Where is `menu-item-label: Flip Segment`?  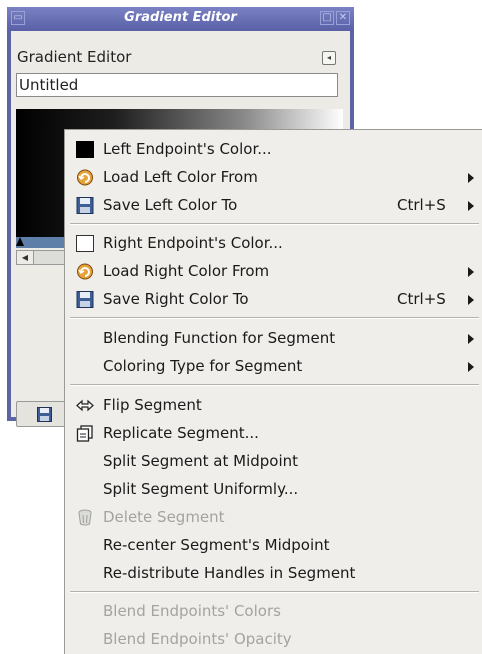
menu-item-label: Flip Segment is located at coordinates (152, 405).